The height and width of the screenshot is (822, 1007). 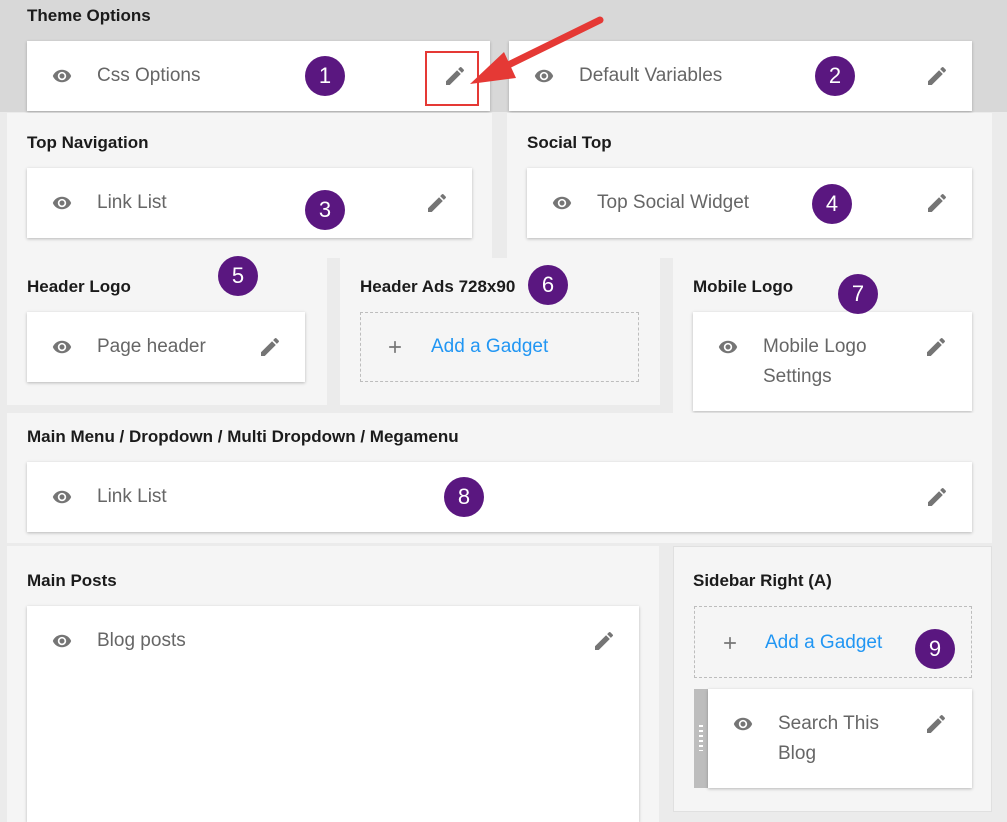 I want to click on widget-mobile-logo-settings: Mobile Logo Settings, so click(x=832, y=361).